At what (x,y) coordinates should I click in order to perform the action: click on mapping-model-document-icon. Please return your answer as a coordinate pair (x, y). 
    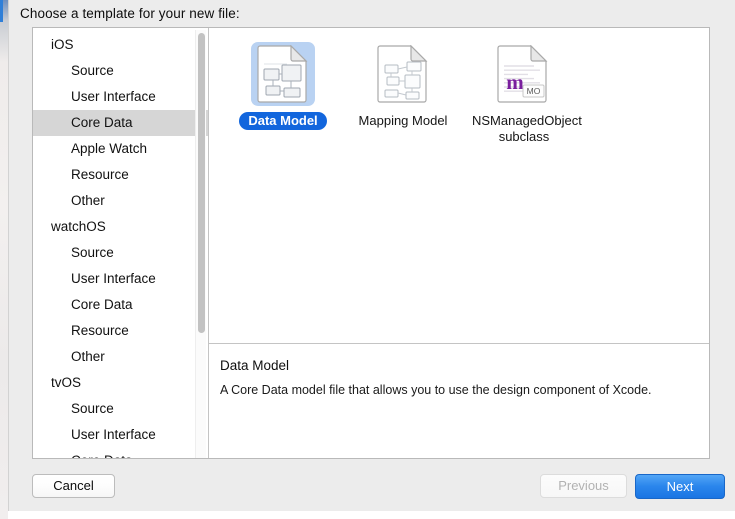
    Looking at the image, I should click on (403, 74).